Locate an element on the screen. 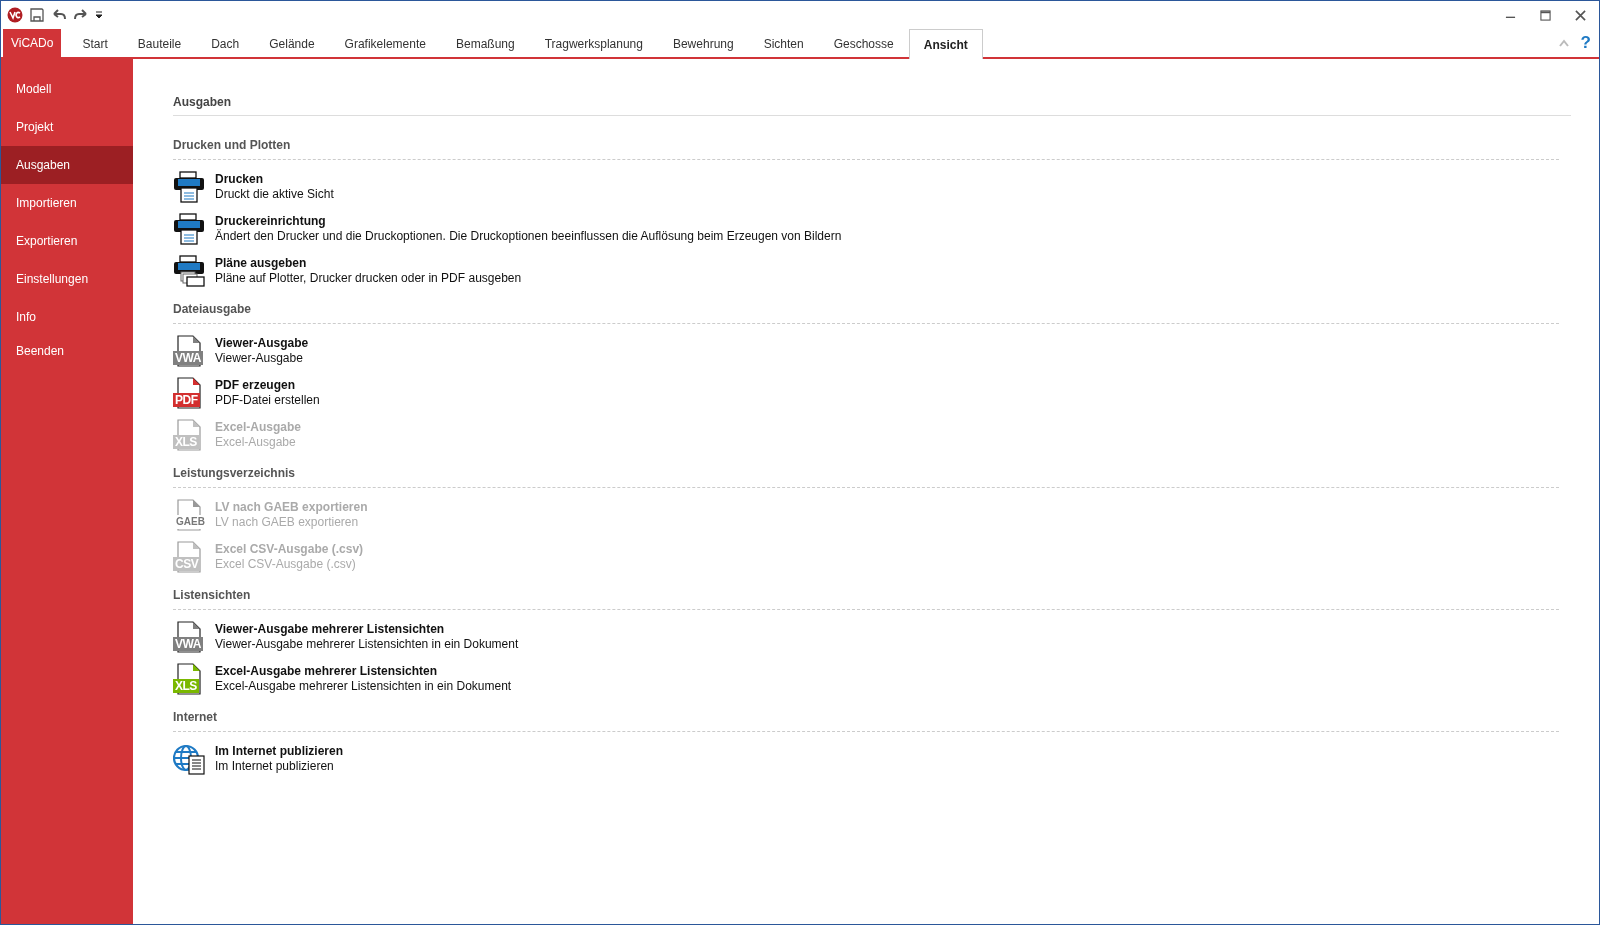 The height and width of the screenshot is (925, 1600). section-heading: Dateiausgabe is located at coordinates (866, 313).